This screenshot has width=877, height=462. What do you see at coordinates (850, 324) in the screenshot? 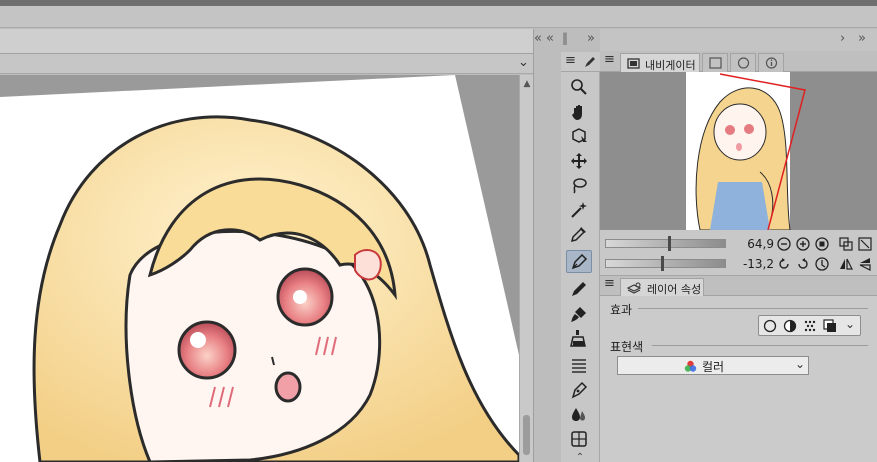
I see `effect-dropdown-icon: ⌄` at bounding box center [850, 324].